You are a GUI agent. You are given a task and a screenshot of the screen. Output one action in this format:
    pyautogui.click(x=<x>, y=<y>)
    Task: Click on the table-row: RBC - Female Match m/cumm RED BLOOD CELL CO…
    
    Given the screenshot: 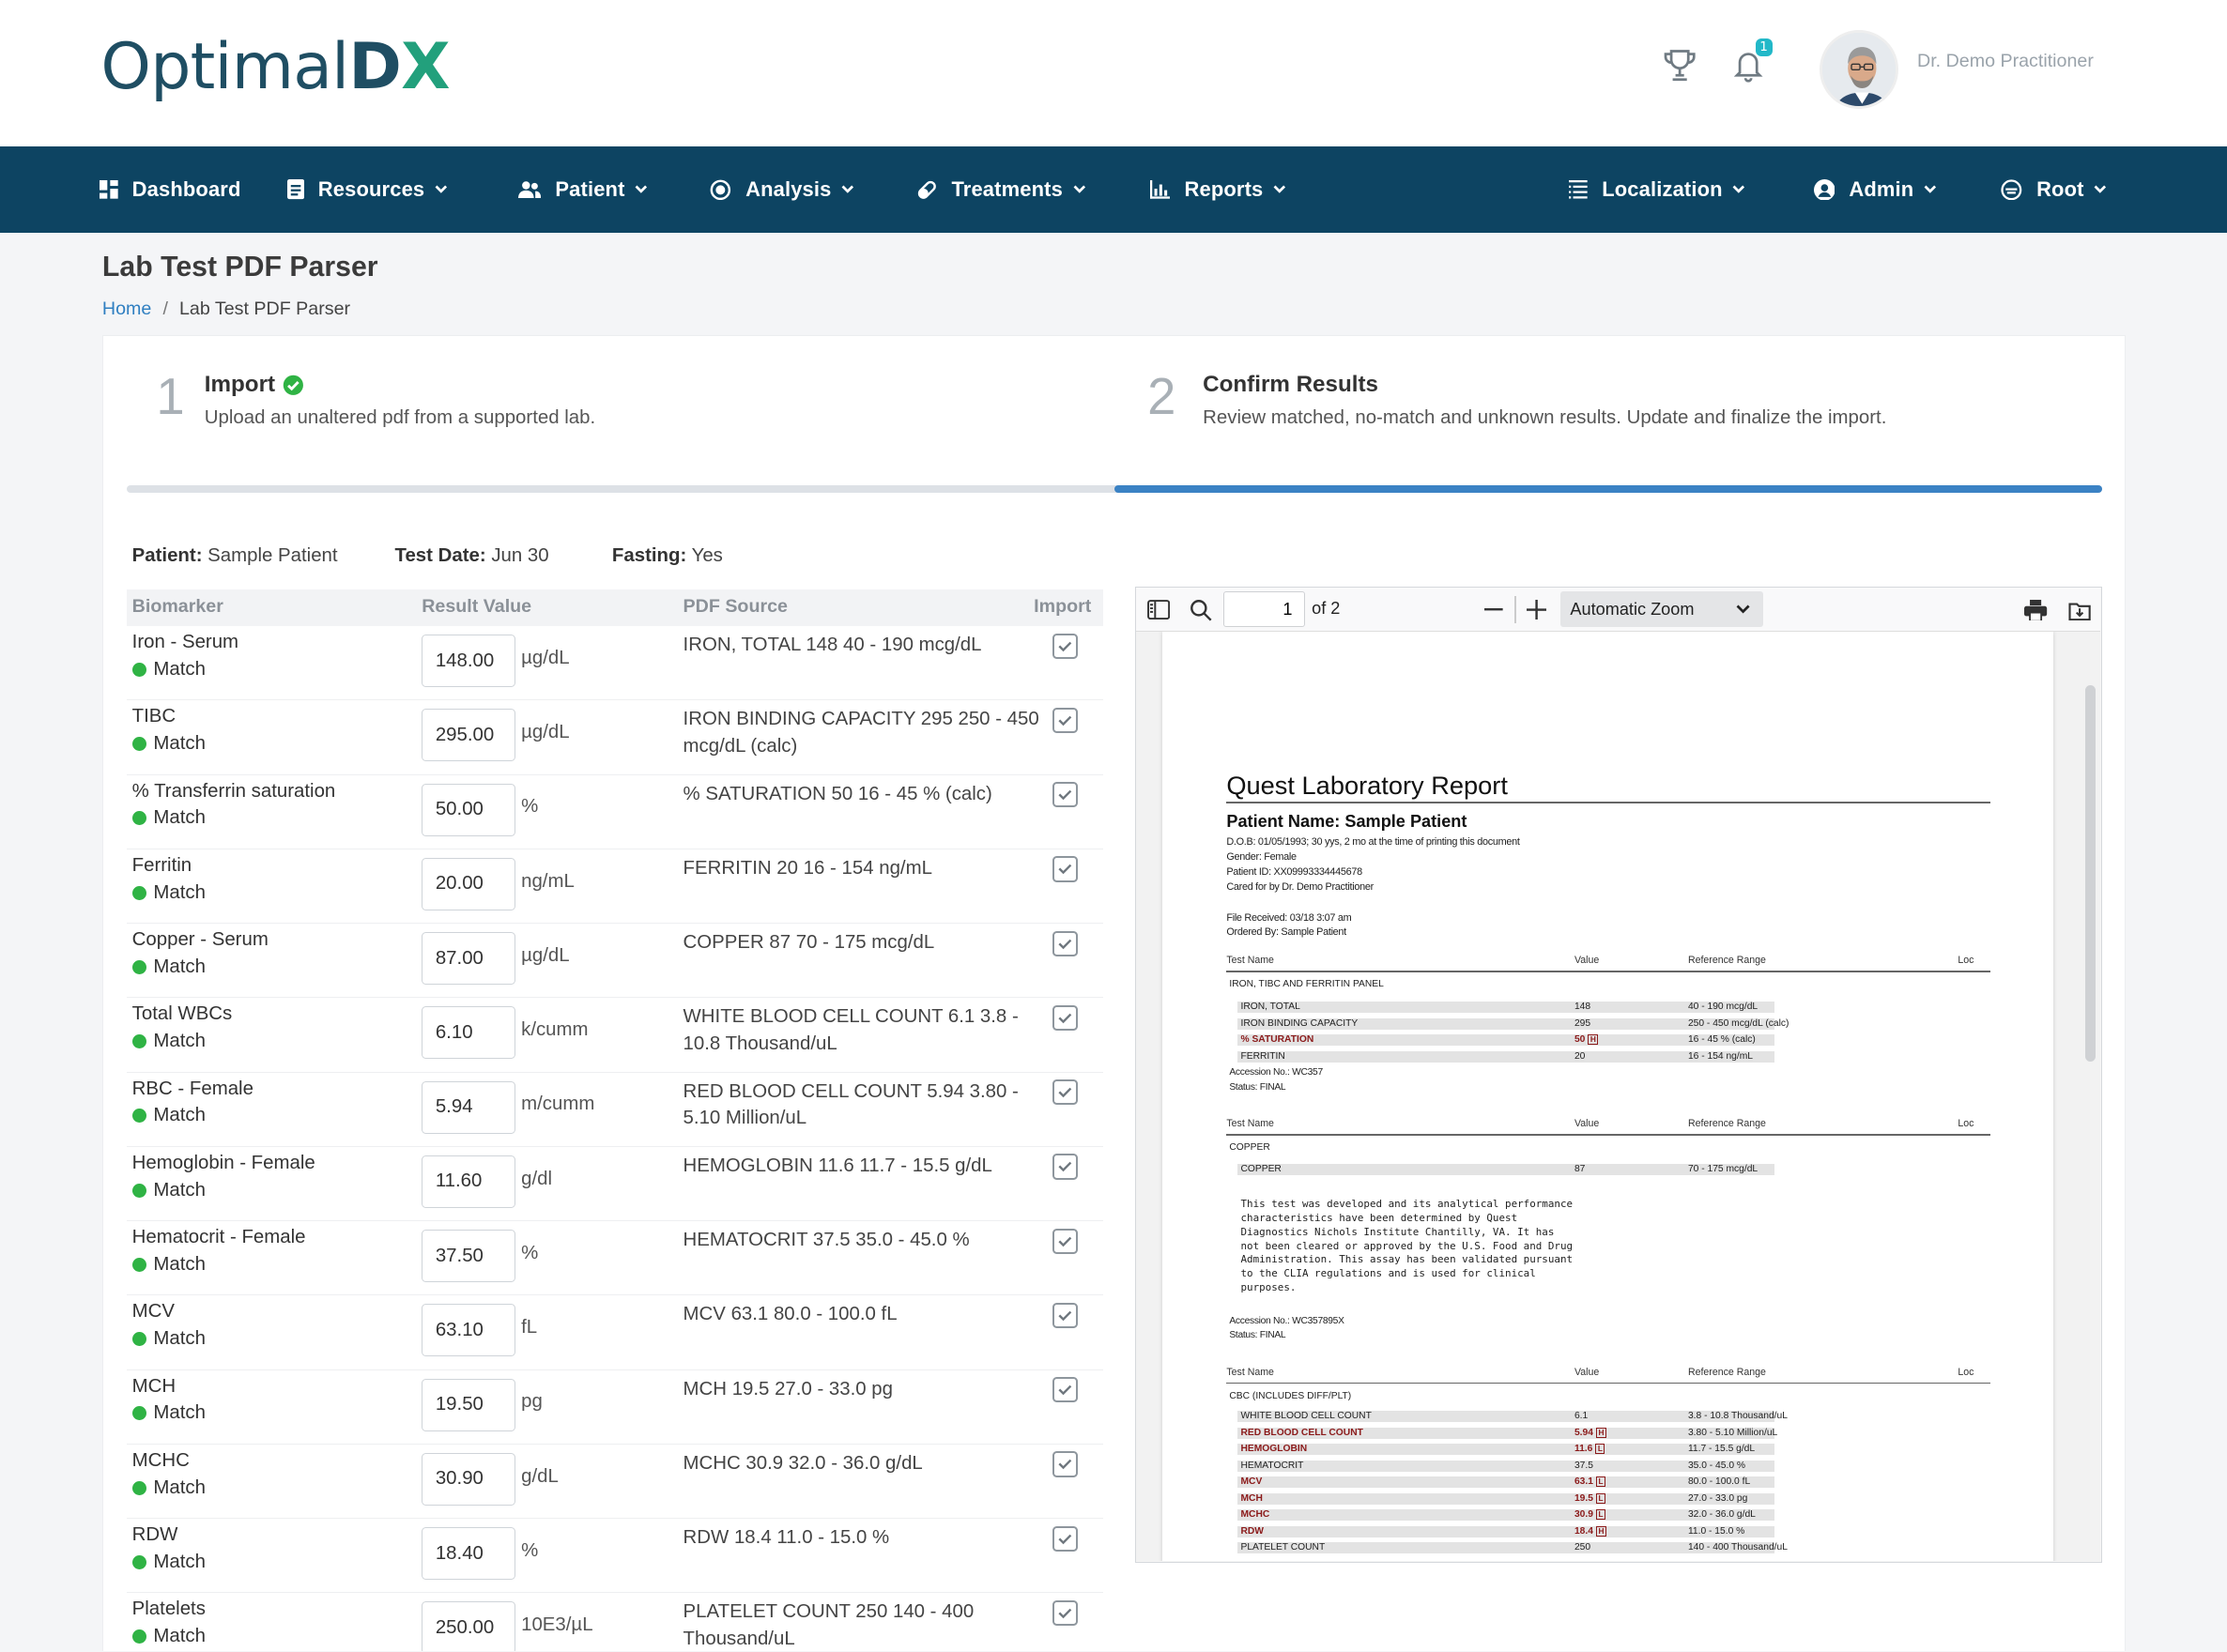 What is the action you would take?
    pyautogui.click(x=615, y=1110)
    